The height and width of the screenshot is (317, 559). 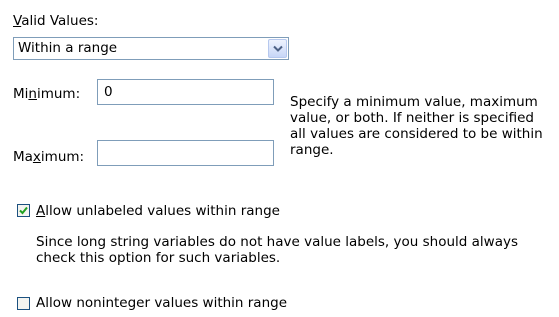 I want to click on maximum-input, so click(x=185, y=153).